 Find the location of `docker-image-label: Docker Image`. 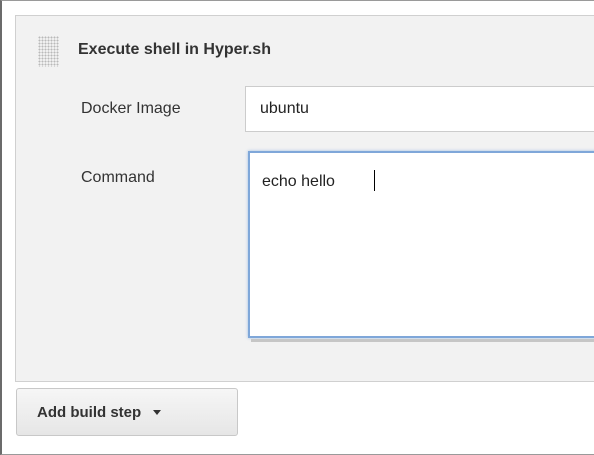

docker-image-label: Docker Image is located at coordinates (131, 108).